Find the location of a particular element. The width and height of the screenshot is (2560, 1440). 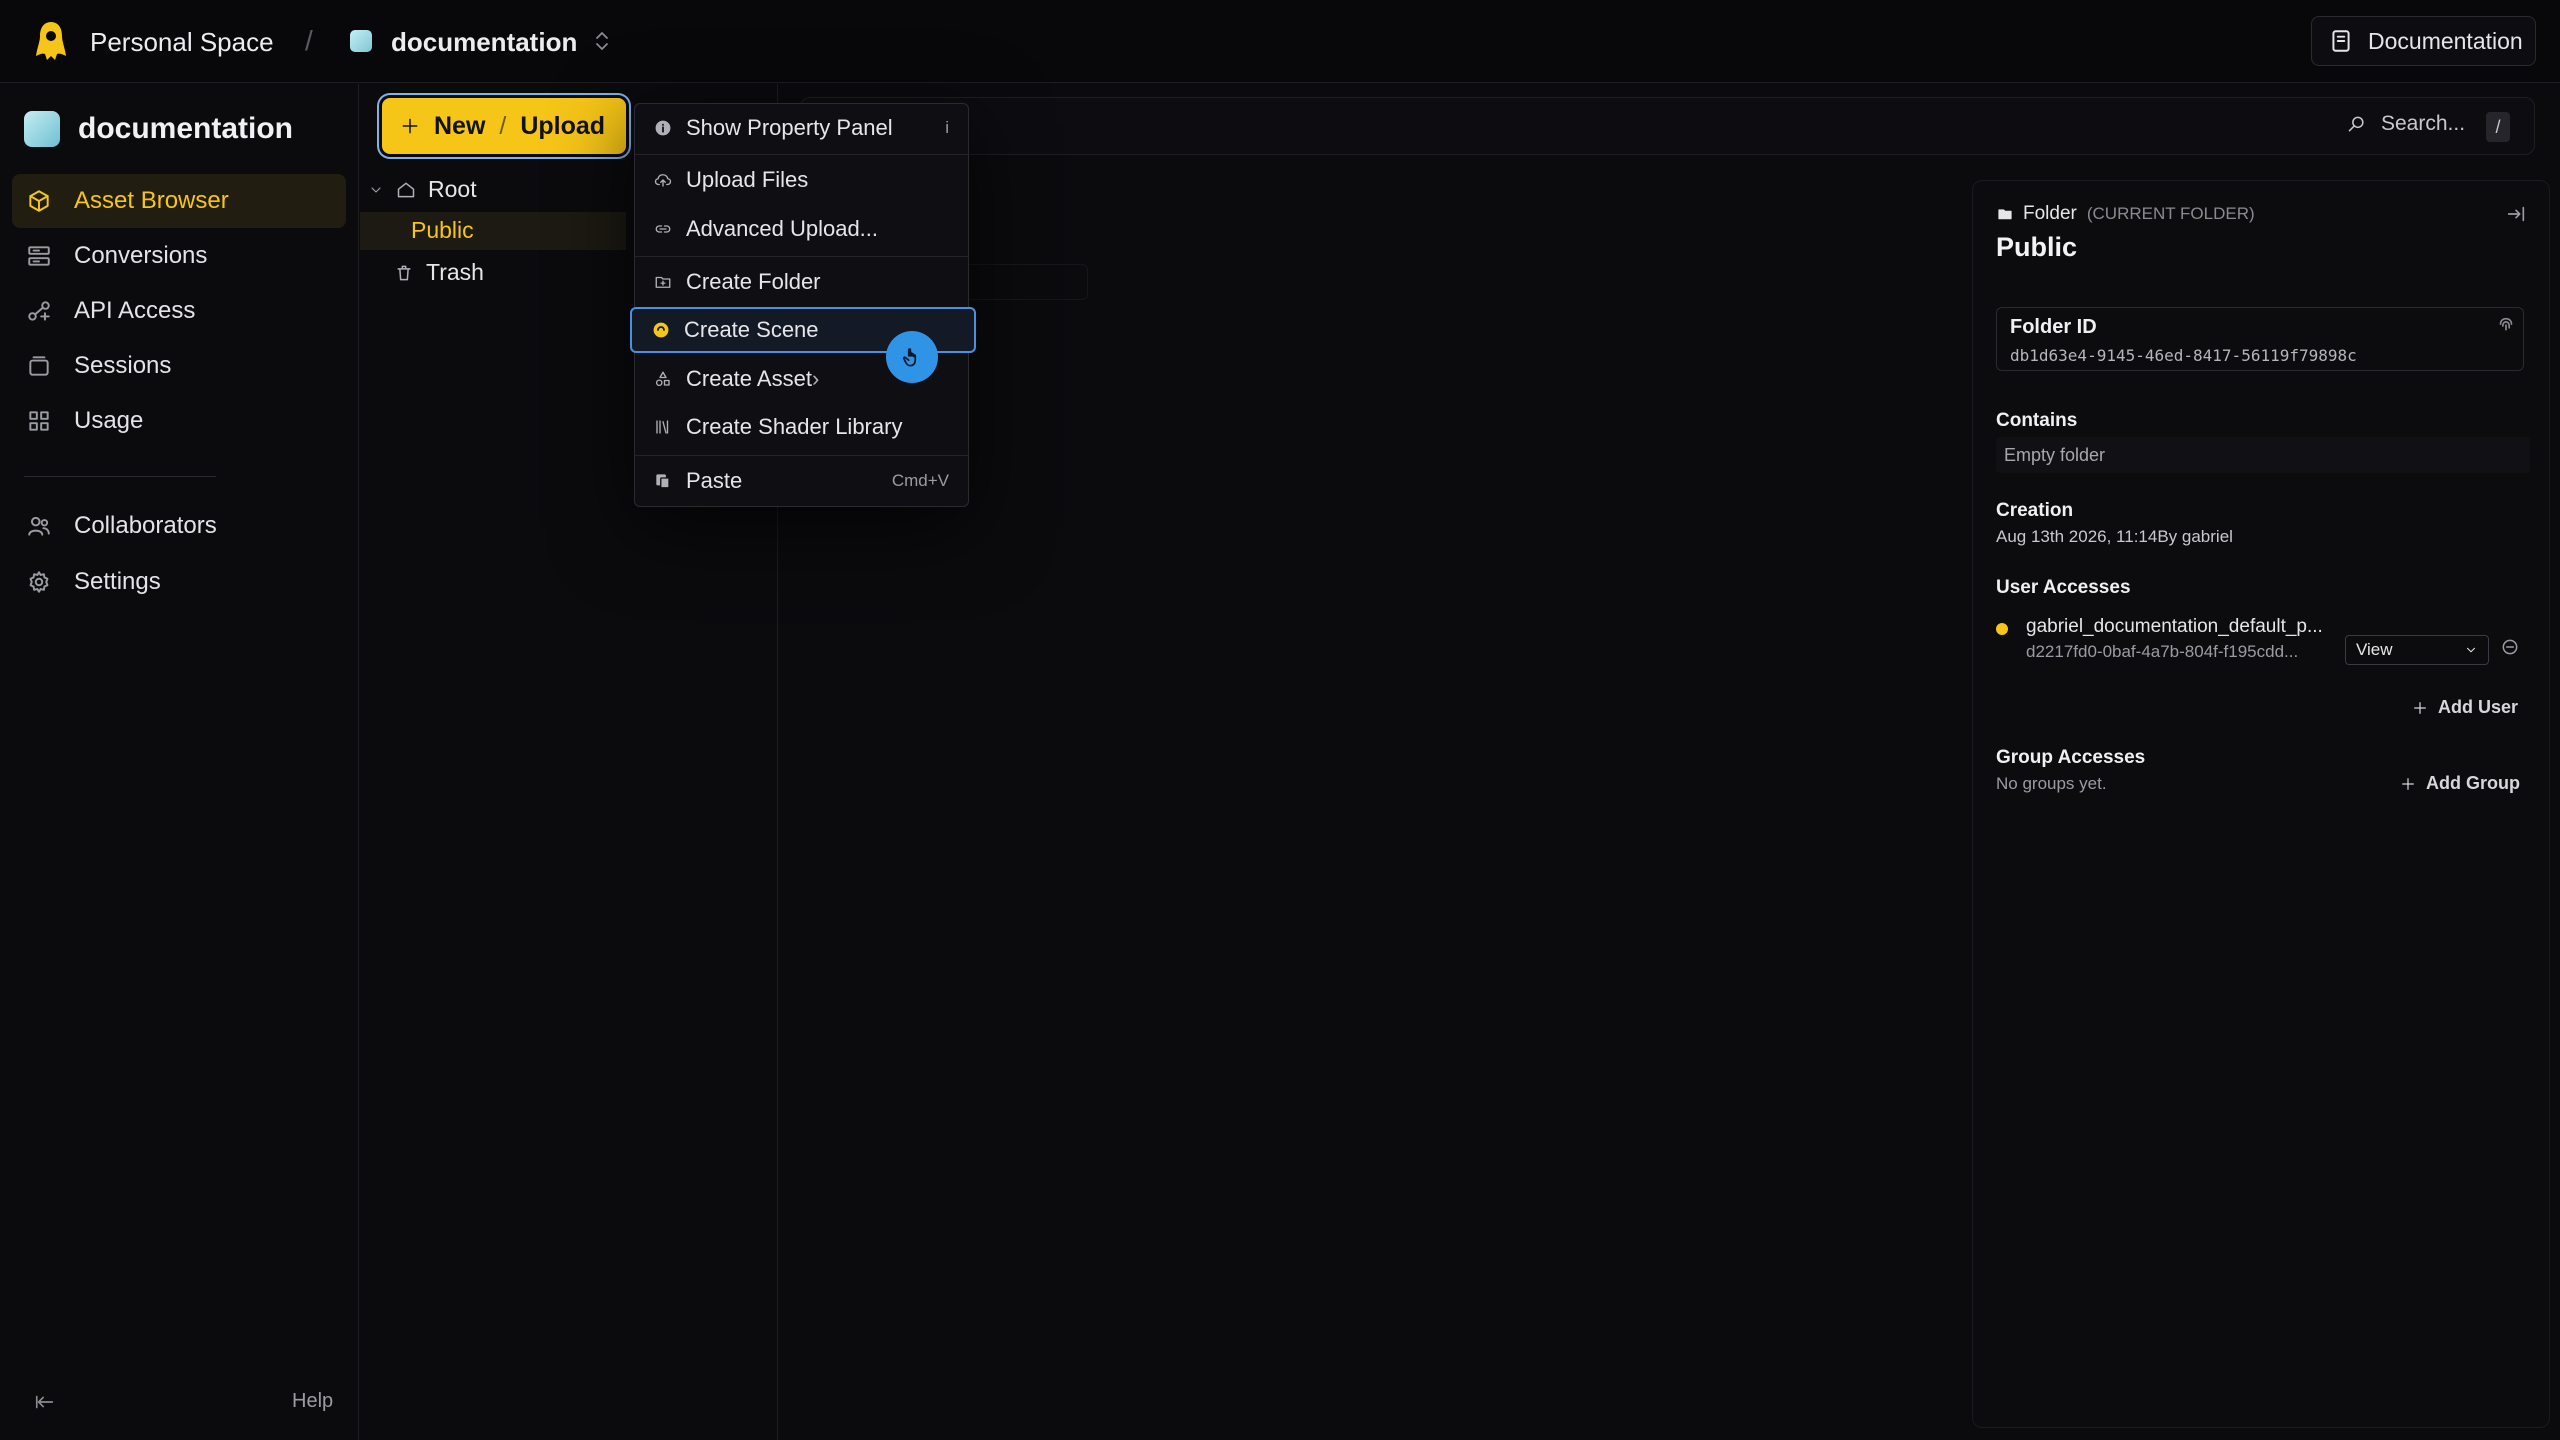

contains-label: Contains is located at coordinates (2037, 420).